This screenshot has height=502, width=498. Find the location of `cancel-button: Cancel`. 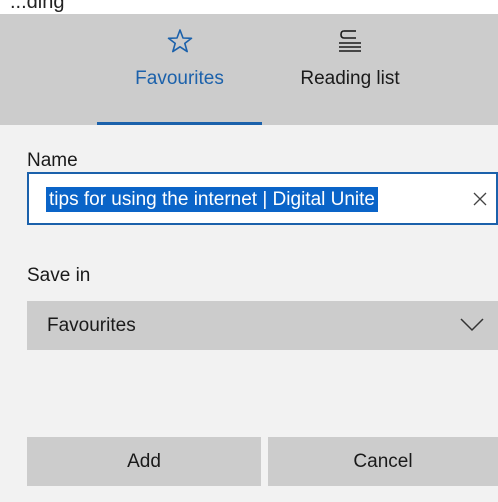

cancel-button: Cancel is located at coordinates (383, 461).